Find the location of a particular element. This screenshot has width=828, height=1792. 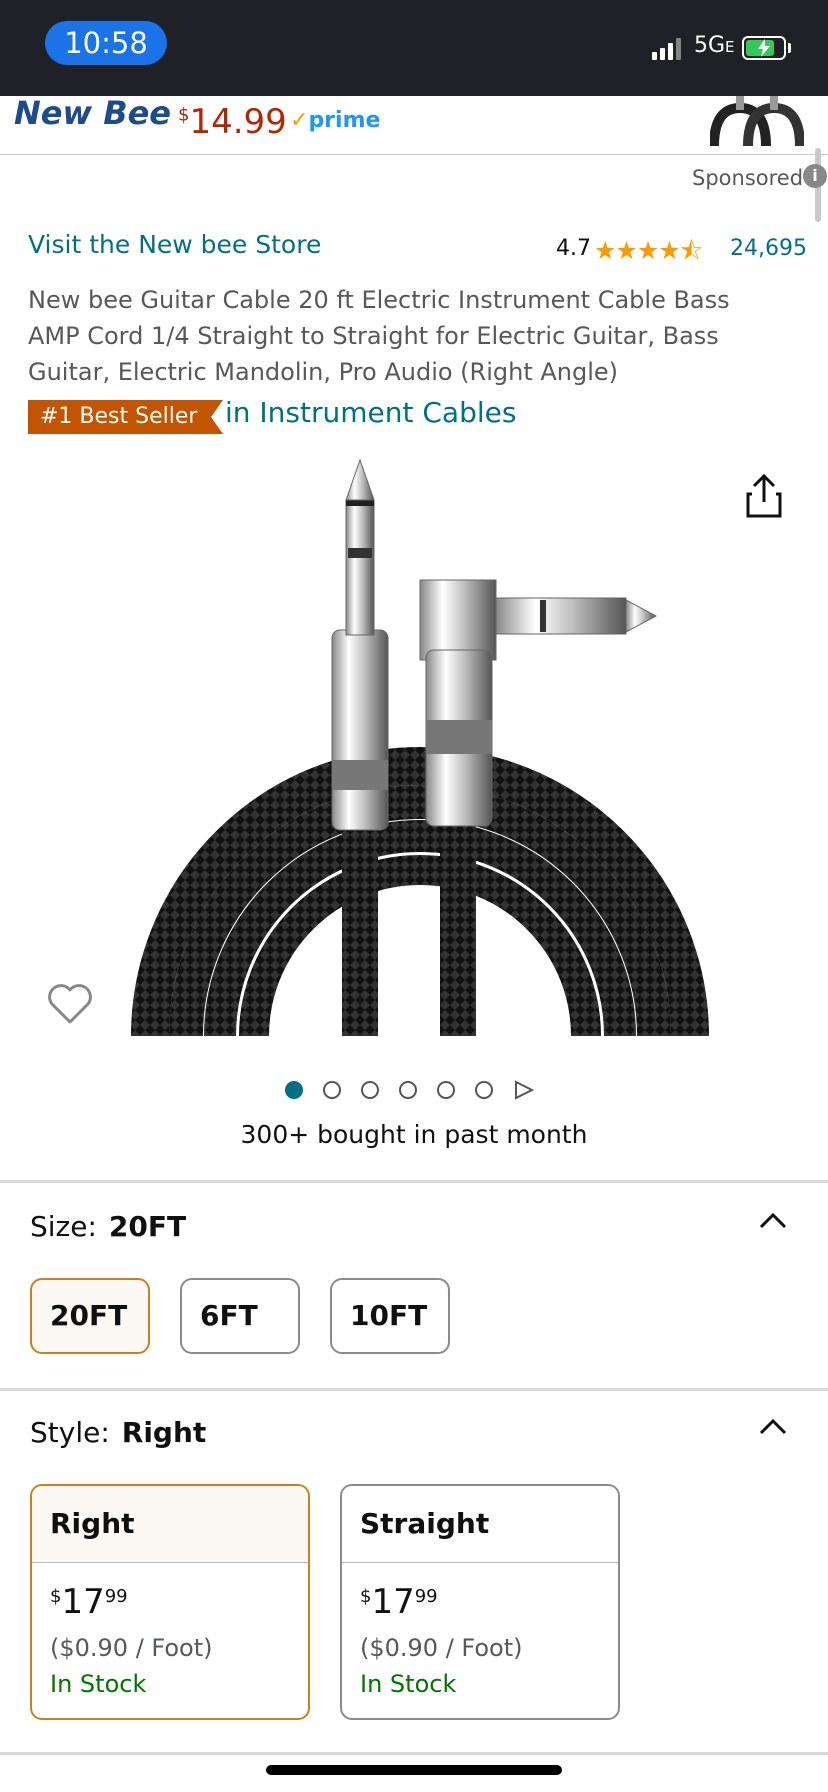

info-icon: i is located at coordinates (815, 176).